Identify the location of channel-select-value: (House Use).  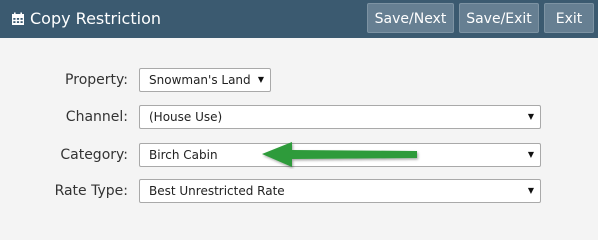
(186, 117).